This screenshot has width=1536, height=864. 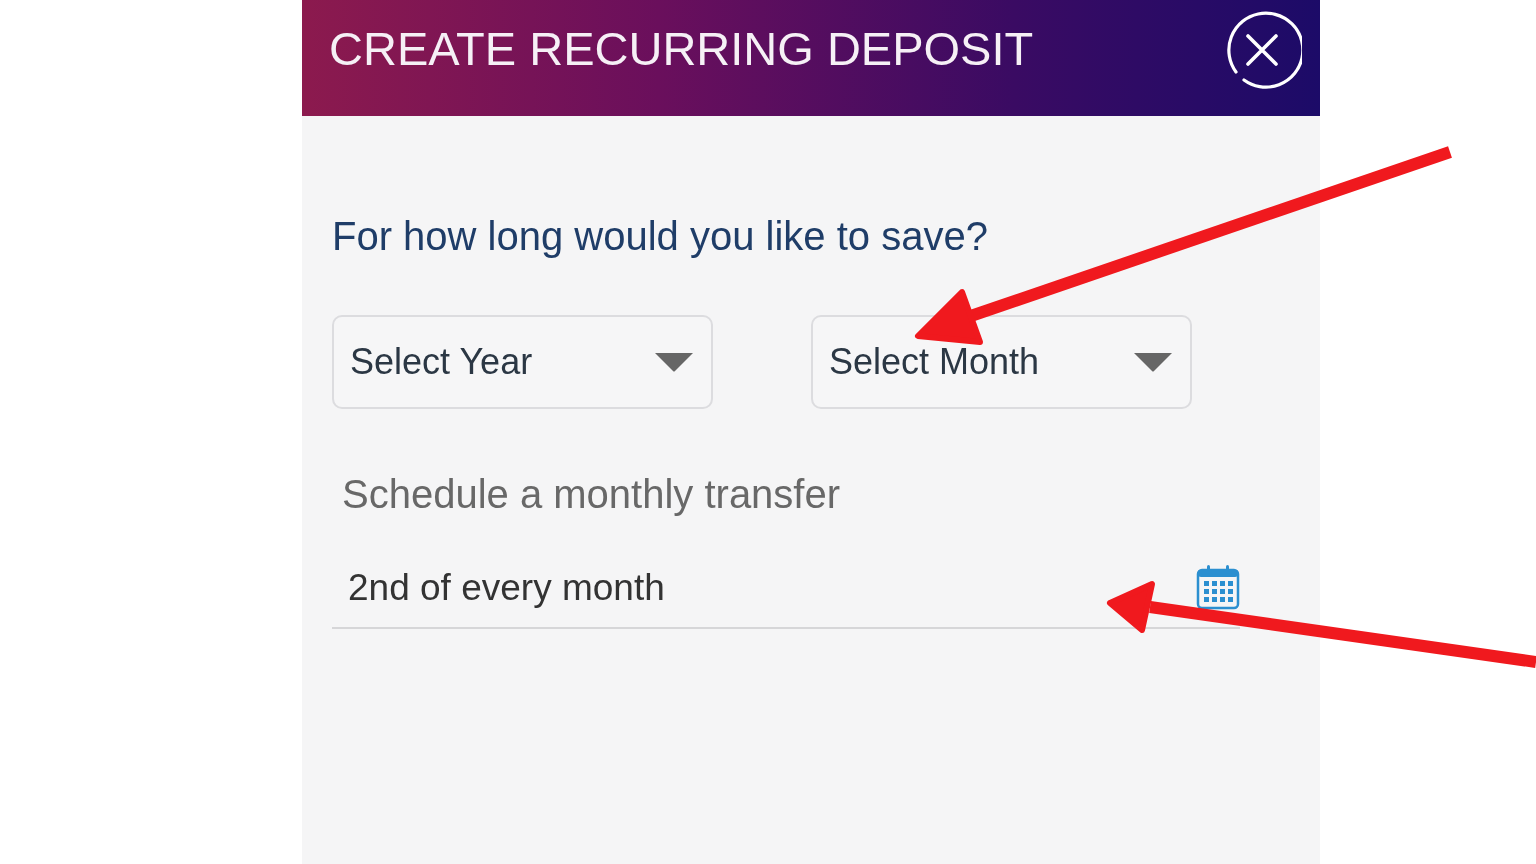 What do you see at coordinates (591, 494) in the screenshot?
I see `field-label: Schedule a monthly transfer` at bounding box center [591, 494].